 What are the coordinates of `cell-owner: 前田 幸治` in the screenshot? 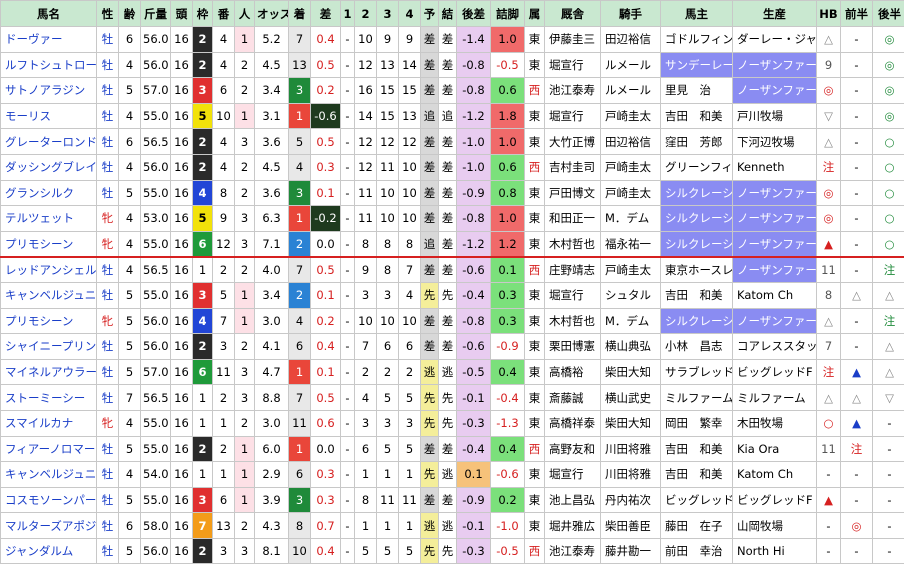 It's located at (696, 551).